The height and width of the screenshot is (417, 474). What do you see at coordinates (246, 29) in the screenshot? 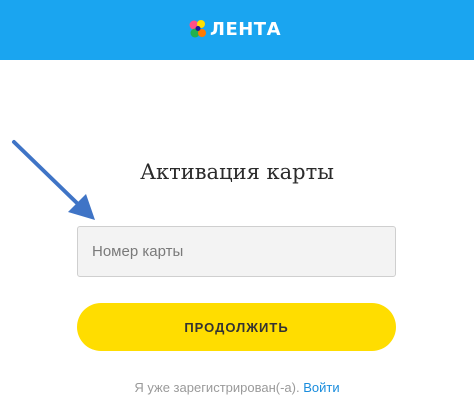
I see `brand-name: ЛЕНТА` at bounding box center [246, 29].